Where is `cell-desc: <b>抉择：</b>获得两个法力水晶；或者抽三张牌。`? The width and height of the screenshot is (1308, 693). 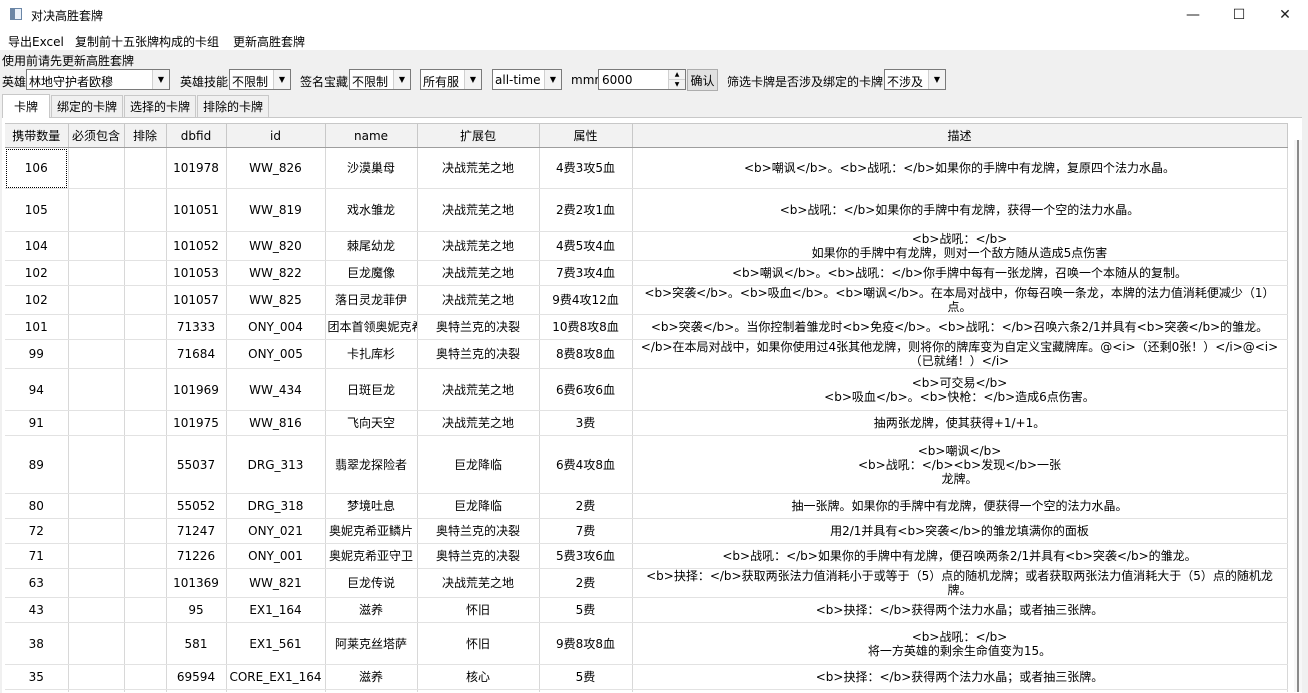
cell-desc: <b>抉择：</b>获得两个法力水晶；或者抽三张牌。 is located at coordinates (960, 677).